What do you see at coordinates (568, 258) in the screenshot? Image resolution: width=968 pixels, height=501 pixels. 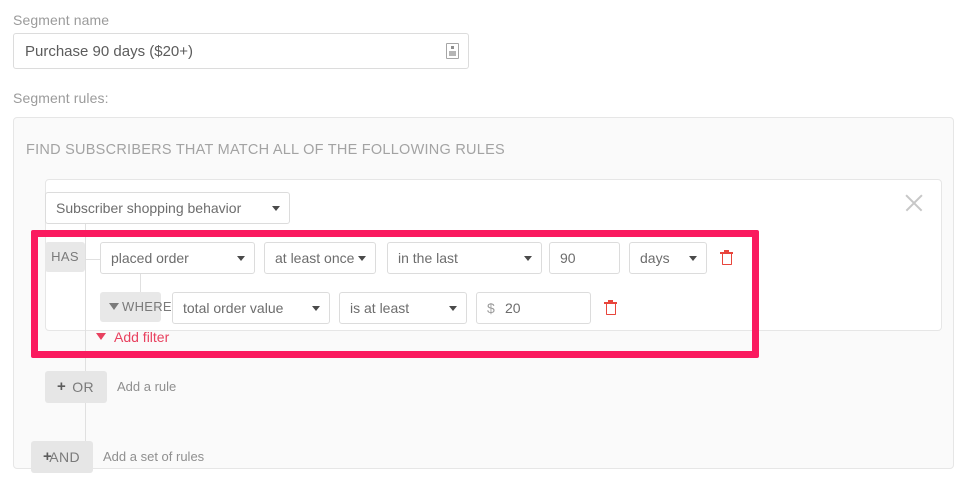 I see `period-number-value: 90` at bounding box center [568, 258].